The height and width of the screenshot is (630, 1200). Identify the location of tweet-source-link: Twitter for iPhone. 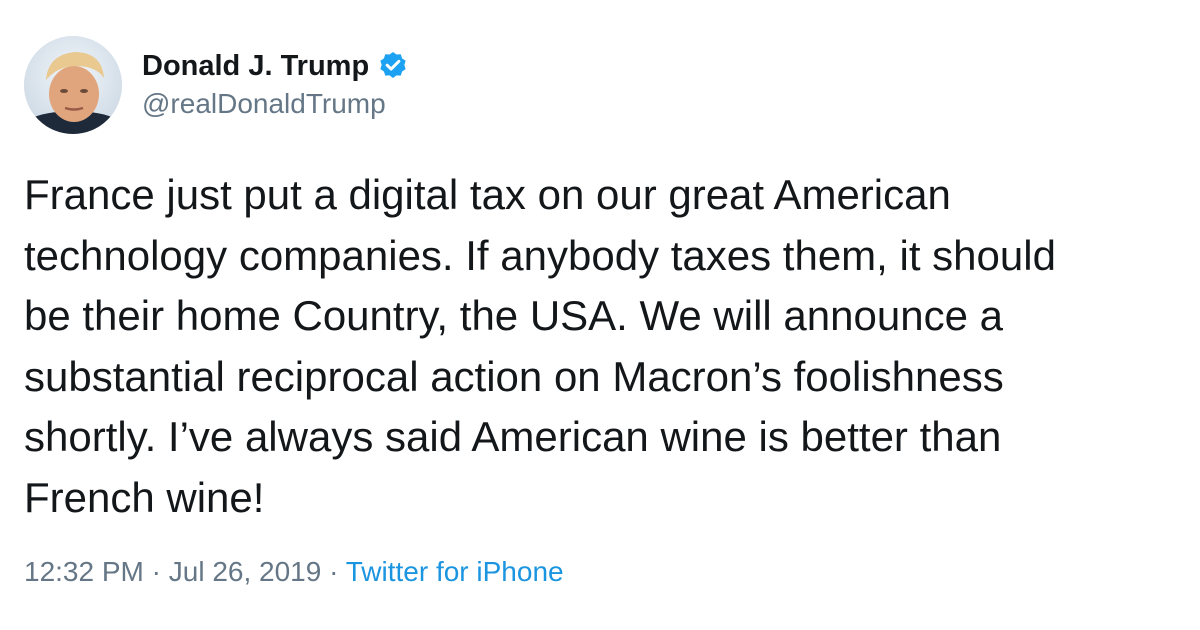
(455, 571).